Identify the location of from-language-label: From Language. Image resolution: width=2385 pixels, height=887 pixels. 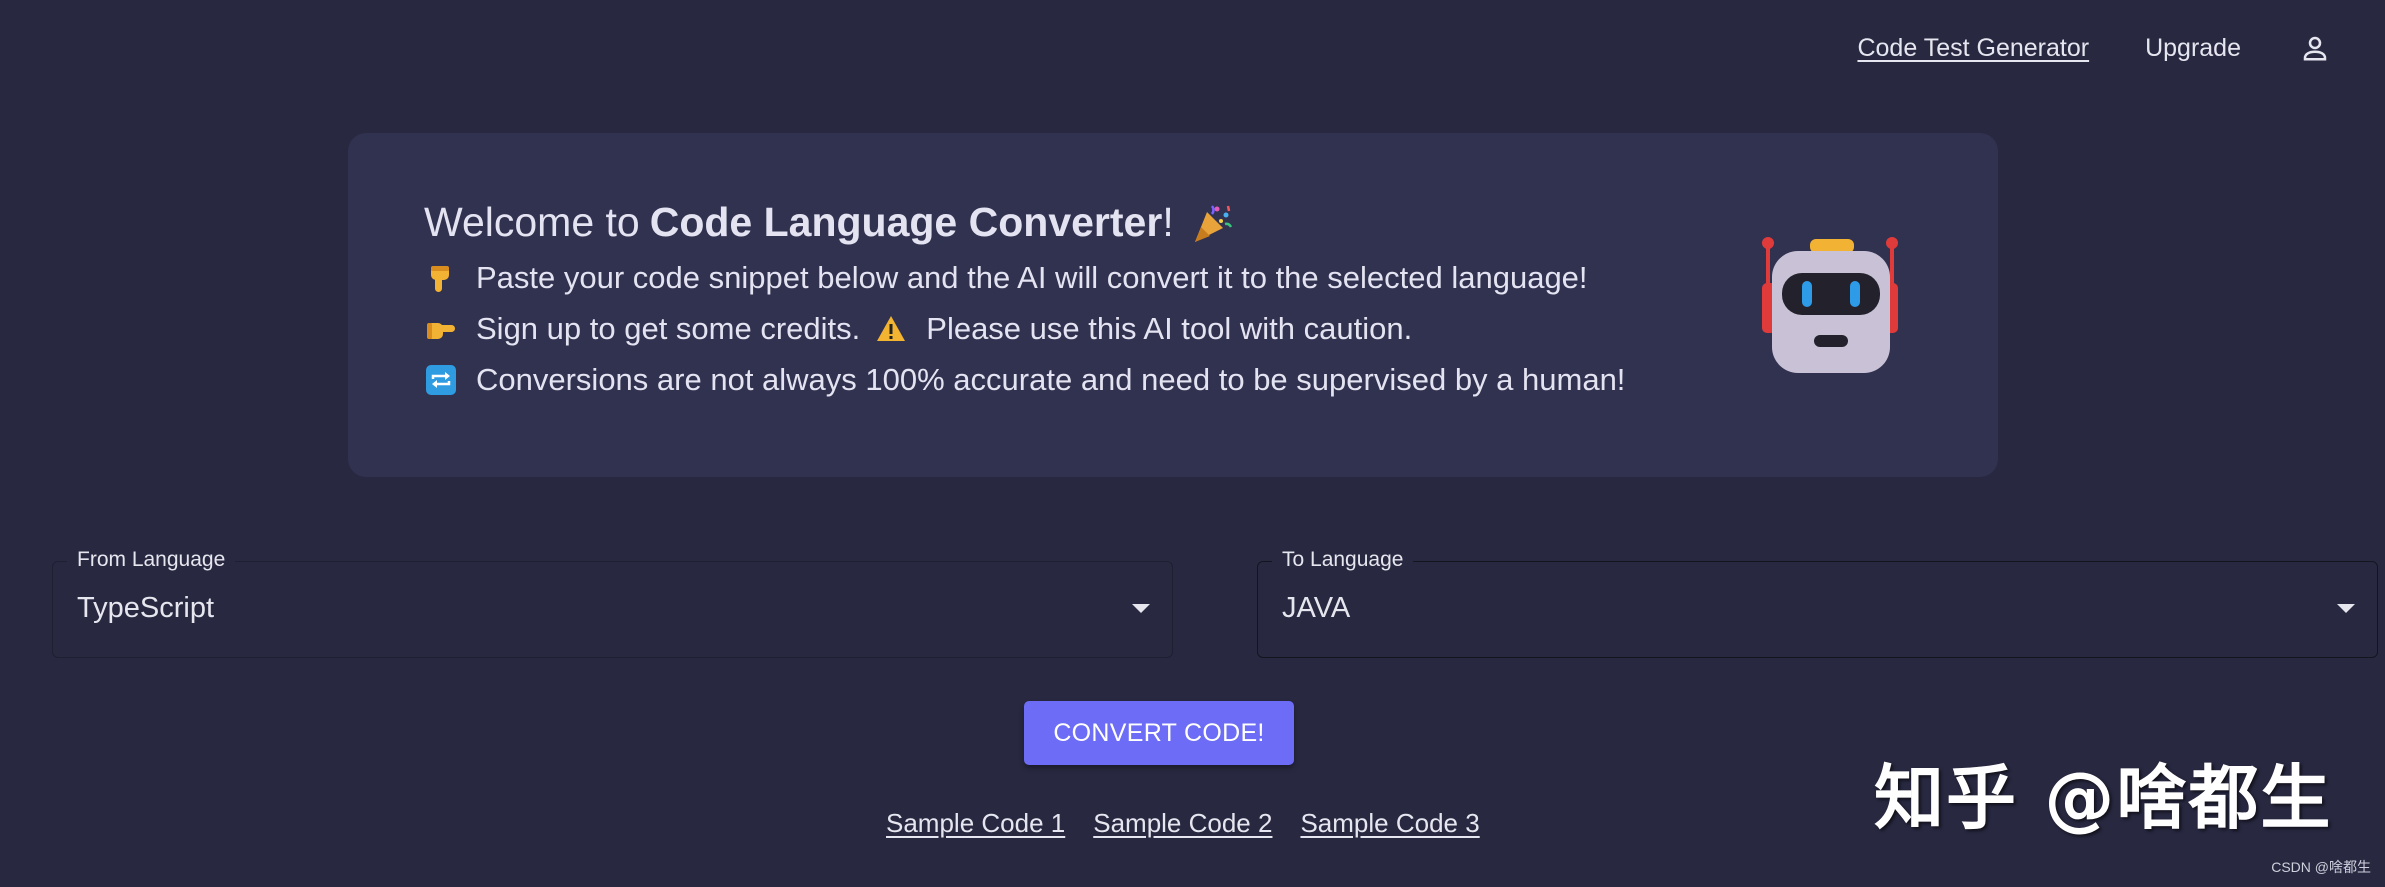
(151, 560).